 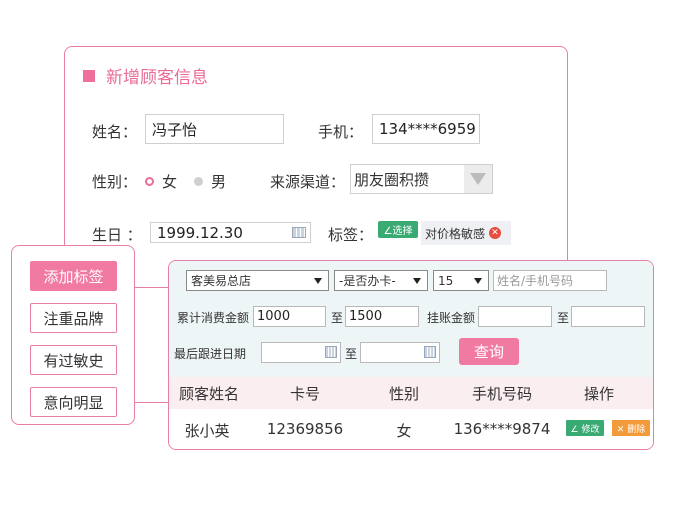 What do you see at coordinates (73, 360) in the screenshot?
I see `tag-option-allergy: 有过敏史` at bounding box center [73, 360].